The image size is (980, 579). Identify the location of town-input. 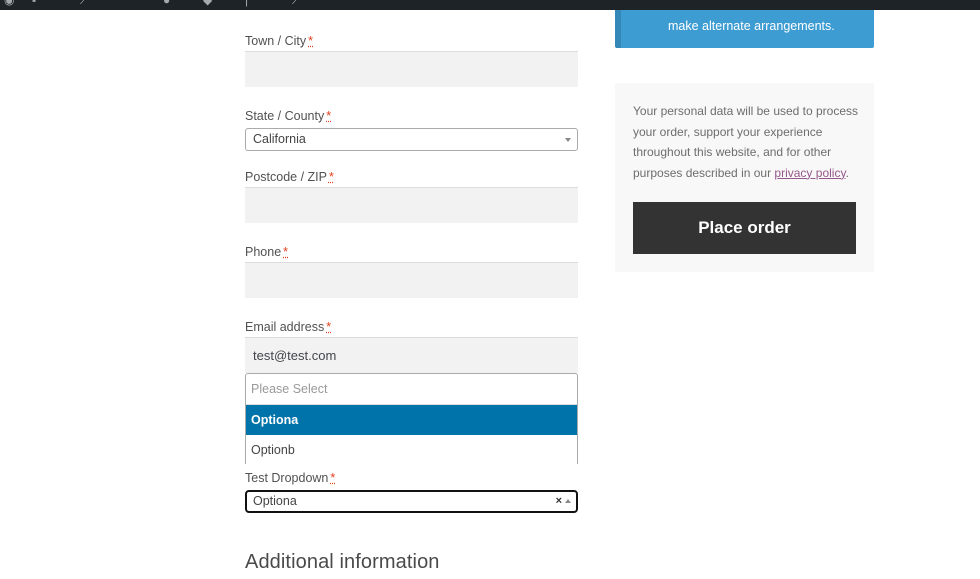
(411, 69).